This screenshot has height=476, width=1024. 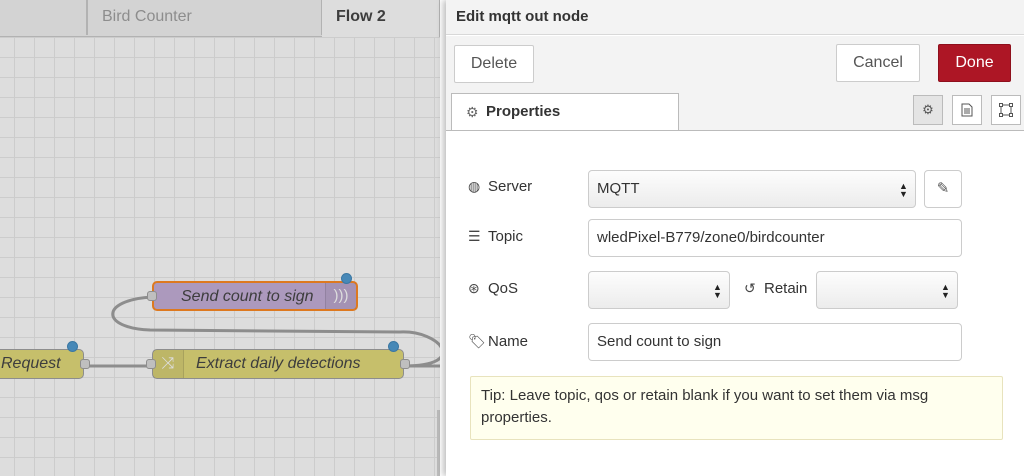 What do you see at coordinates (776, 288) in the screenshot?
I see `retain-label: ↺ Retain` at bounding box center [776, 288].